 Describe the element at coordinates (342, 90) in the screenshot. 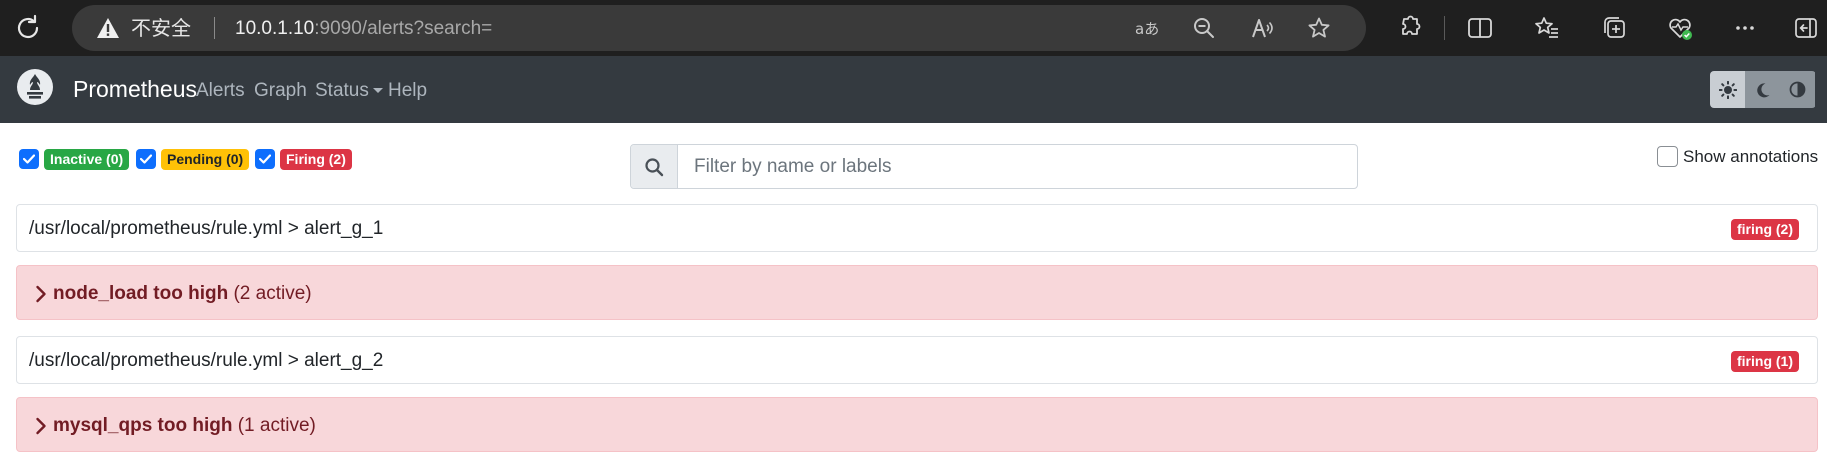

I see `nav-status-label: Status` at that location.